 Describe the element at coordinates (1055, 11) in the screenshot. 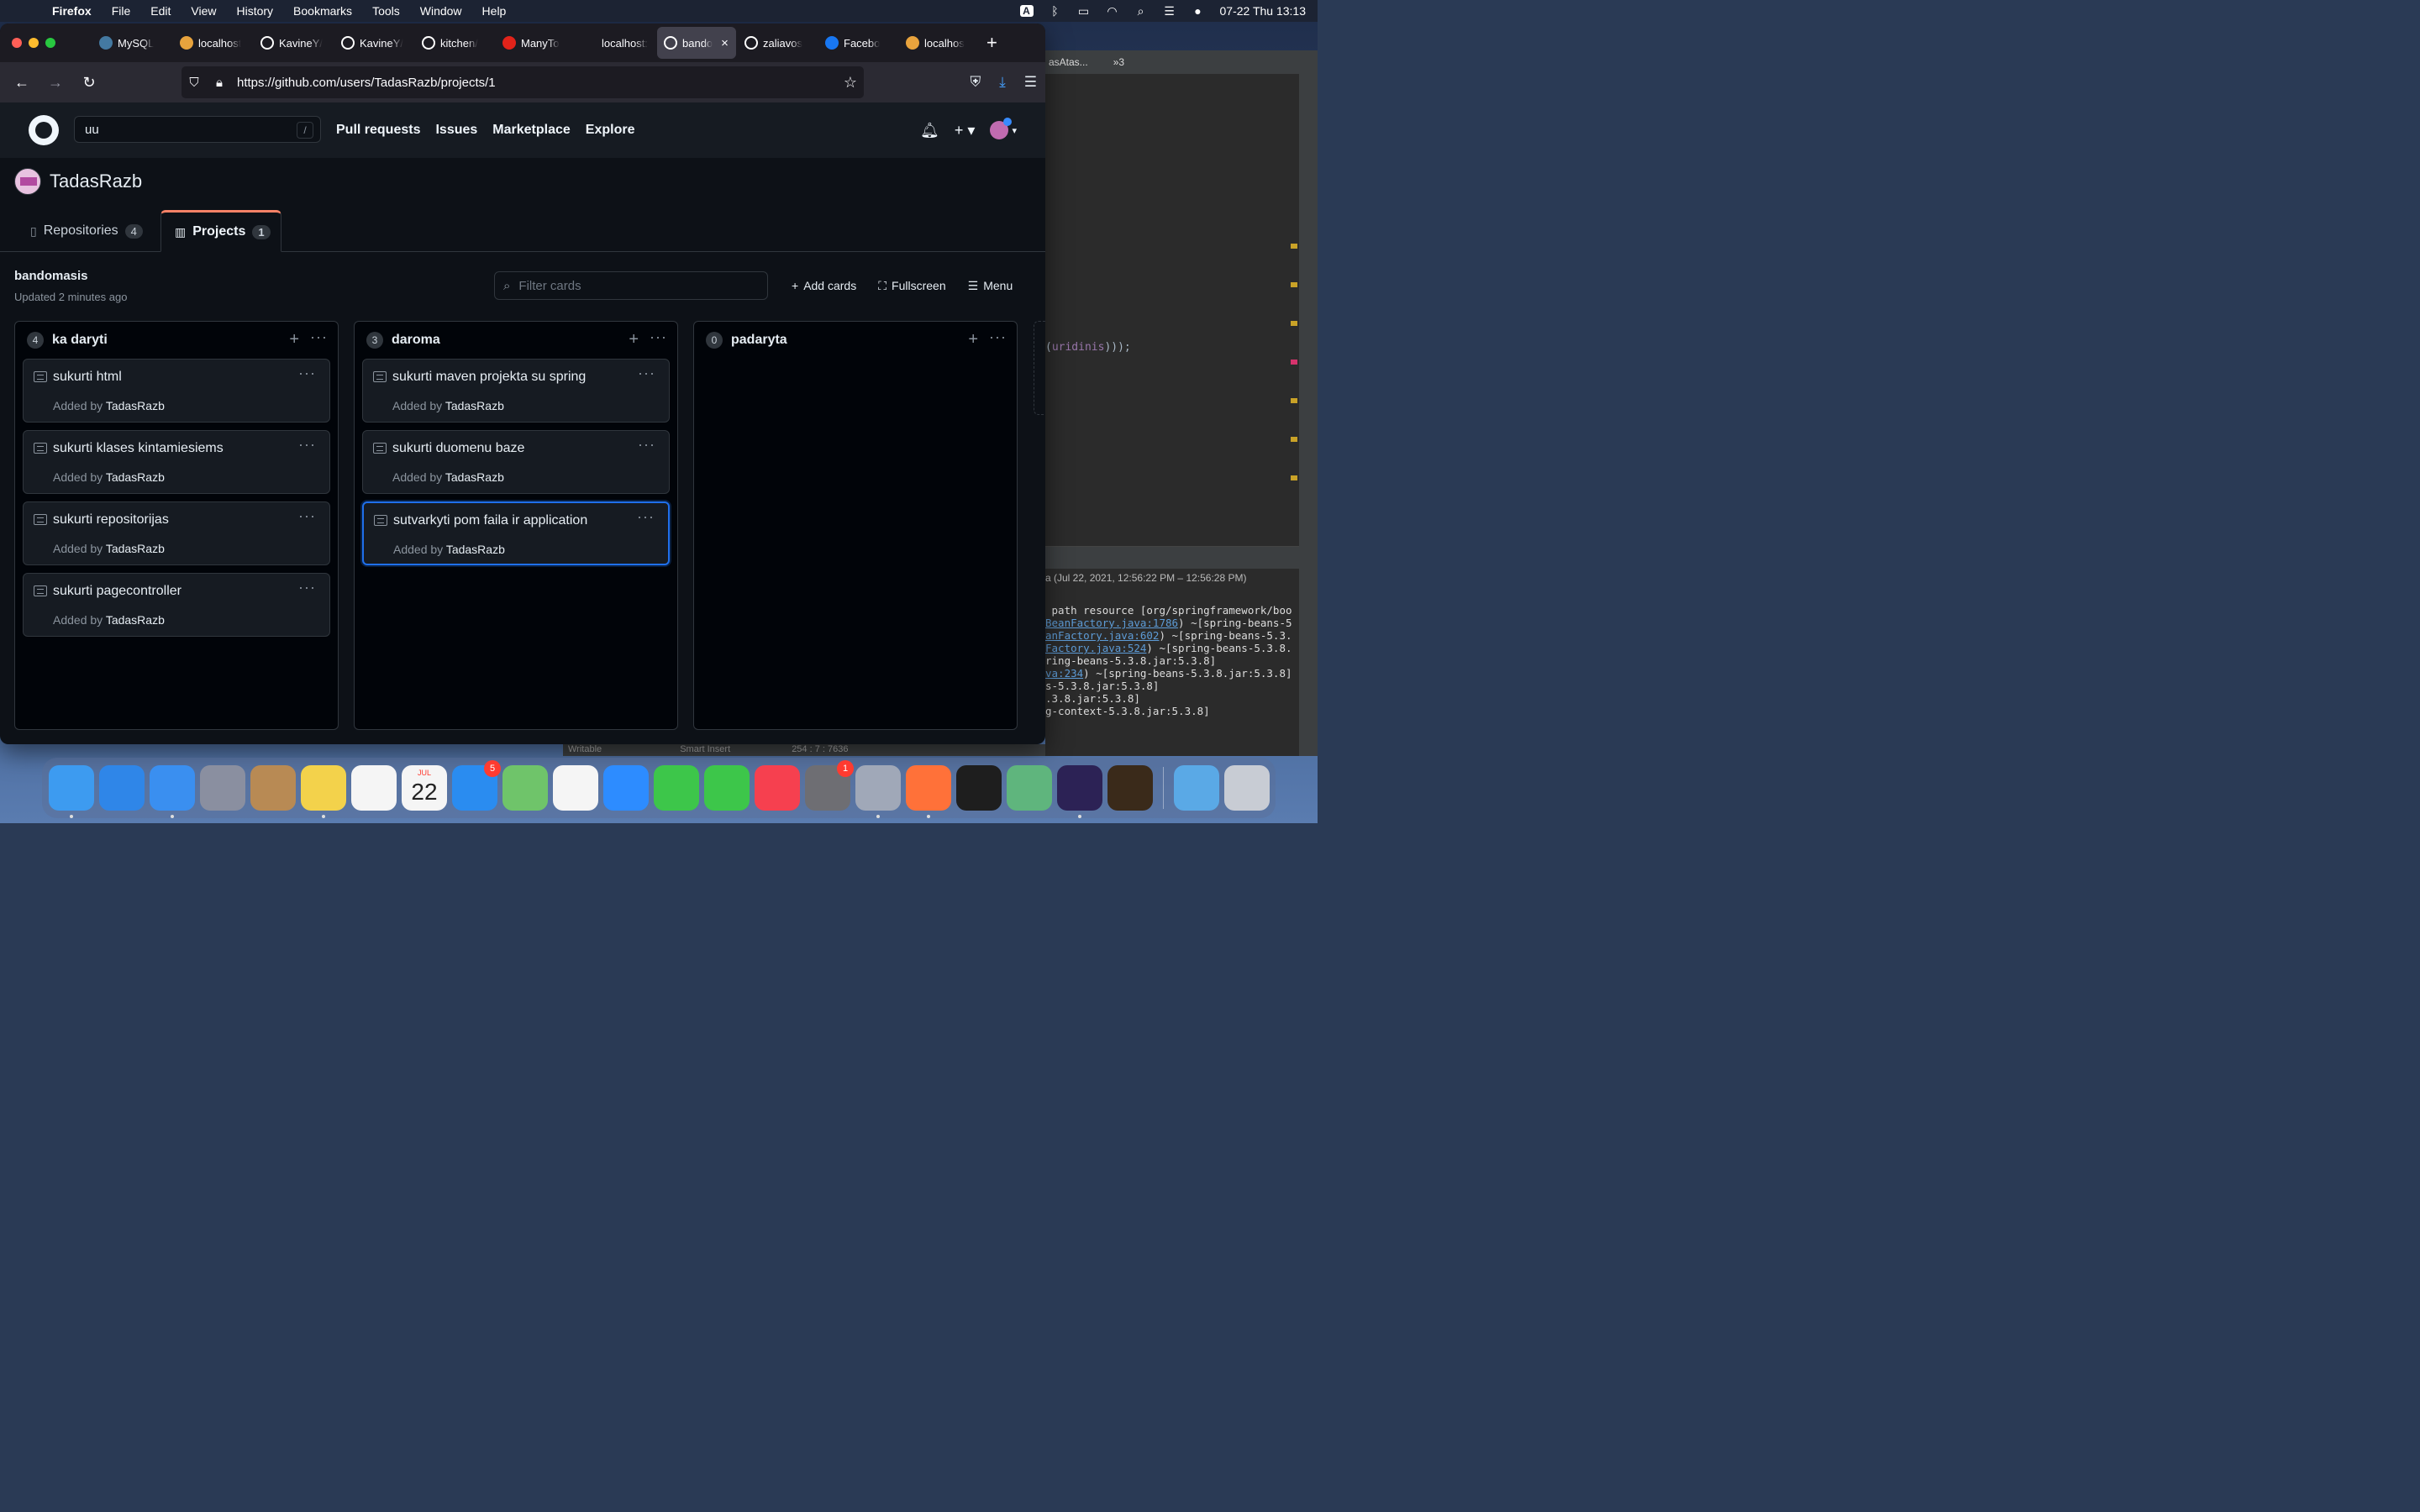

I see `bluetooth-icon: ᛒ` at that location.